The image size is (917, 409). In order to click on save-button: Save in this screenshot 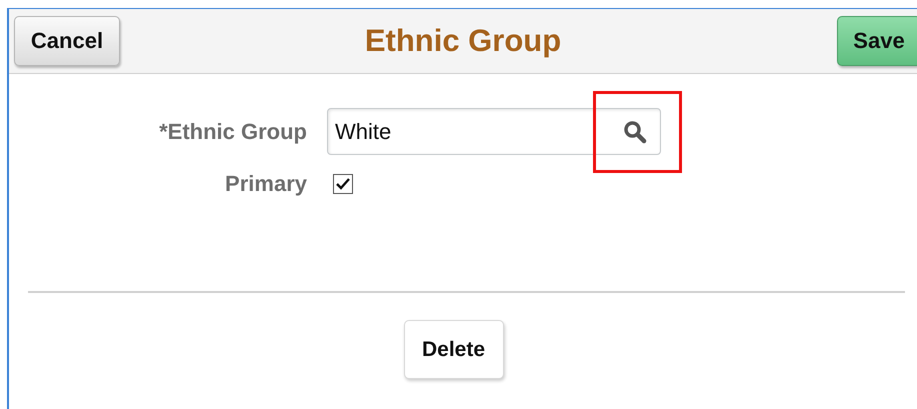, I will do `click(877, 41)`.